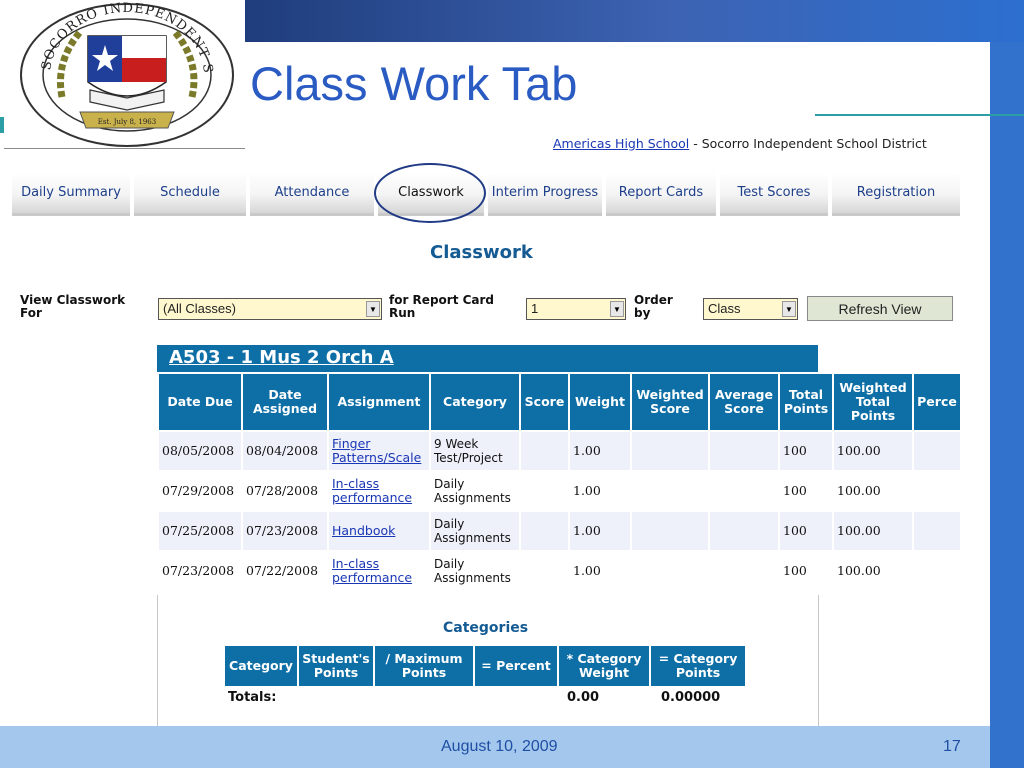 The height and width of the screenshot is (768, 1024). What do you see at coordinates (653, 306) in the screenshot?
I see `order-by-label: Order by` at bounding box center [653, 306].